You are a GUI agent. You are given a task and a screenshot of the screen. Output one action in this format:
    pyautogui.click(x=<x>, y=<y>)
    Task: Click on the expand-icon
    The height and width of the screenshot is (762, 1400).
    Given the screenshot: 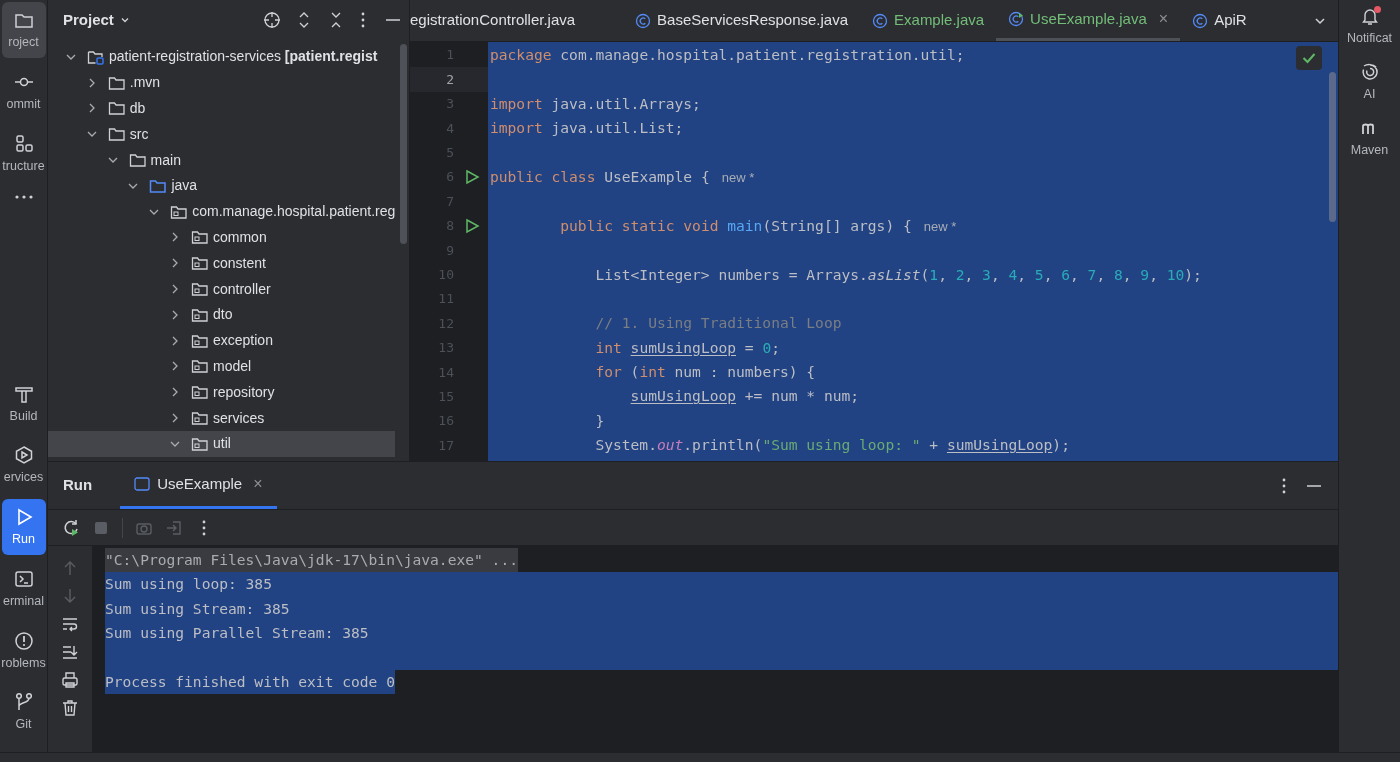 What is the action you would take?
    pyautogui.click(x=304, y=20)
    